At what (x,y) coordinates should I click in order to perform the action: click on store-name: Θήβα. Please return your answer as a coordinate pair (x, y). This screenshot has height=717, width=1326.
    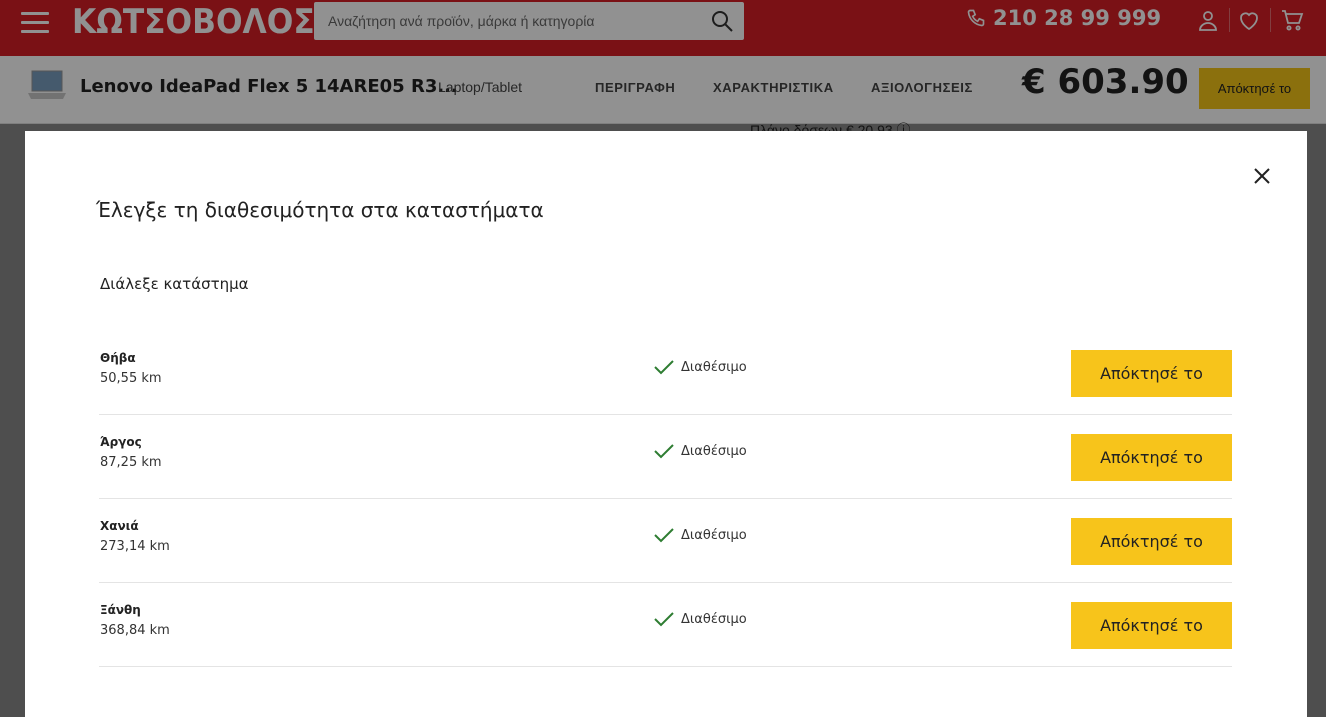
    Looking at the image, I should click on (118, 358).